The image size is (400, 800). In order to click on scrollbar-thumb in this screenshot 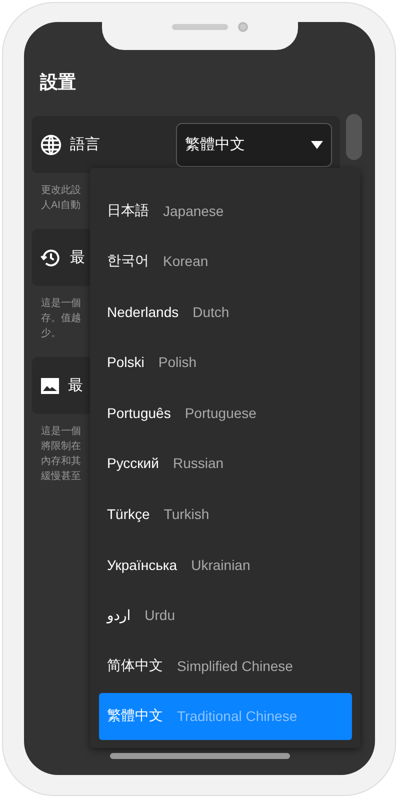, I will do `click(354, 137)`.